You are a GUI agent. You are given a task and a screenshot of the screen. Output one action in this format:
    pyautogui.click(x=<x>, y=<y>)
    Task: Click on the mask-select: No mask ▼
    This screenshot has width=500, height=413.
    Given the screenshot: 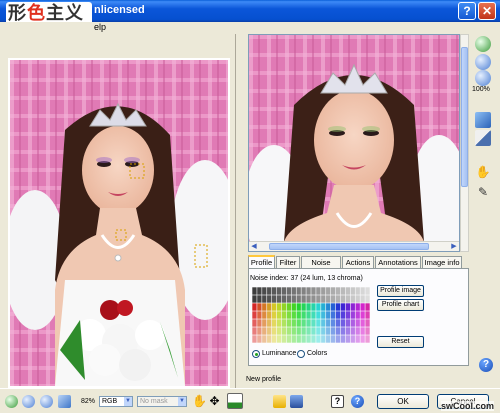 What is the action you would take?
    pyautogui.click(x=162, y=401)
    